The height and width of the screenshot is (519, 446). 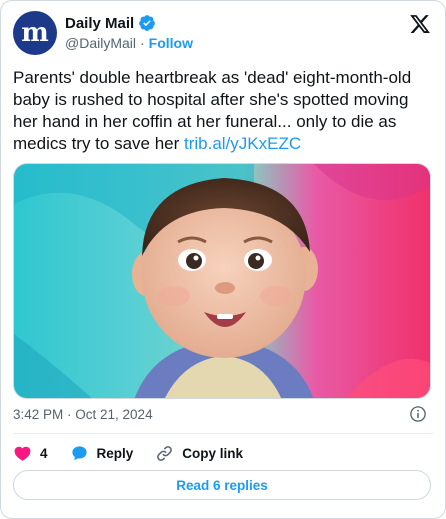 I want to click on tweet-header: m Daily Mail @DailyMail · Follow, so click(x=223, y=33).